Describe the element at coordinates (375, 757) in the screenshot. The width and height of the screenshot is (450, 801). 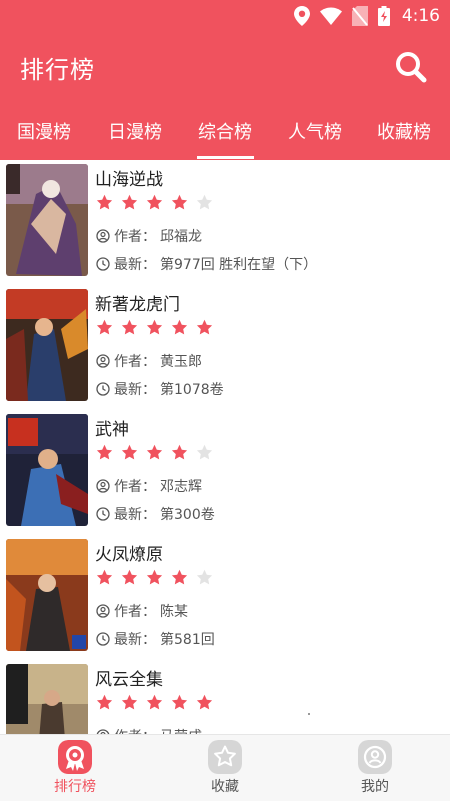
I see `profile-icon` at that location.